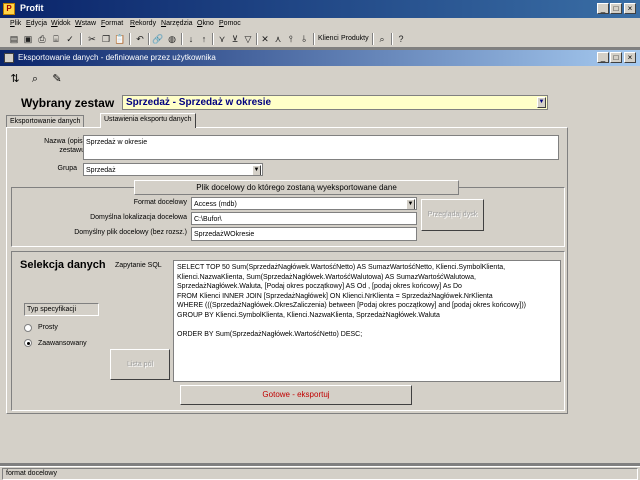 Image resolution: width=640 pixels, height=480 pixels. What do you see at coordinates (191, 39) in the screenshot?
I see `sort-ascending-icon: ↓` at bounding box center [191, 39].